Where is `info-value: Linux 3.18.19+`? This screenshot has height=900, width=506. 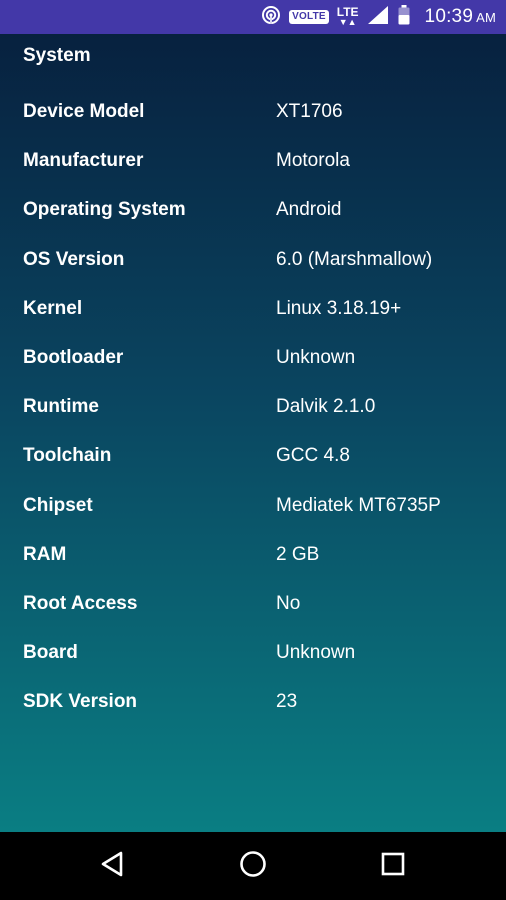
info-value: Linux 3.18.19+ is located at coordinates (339, 308).